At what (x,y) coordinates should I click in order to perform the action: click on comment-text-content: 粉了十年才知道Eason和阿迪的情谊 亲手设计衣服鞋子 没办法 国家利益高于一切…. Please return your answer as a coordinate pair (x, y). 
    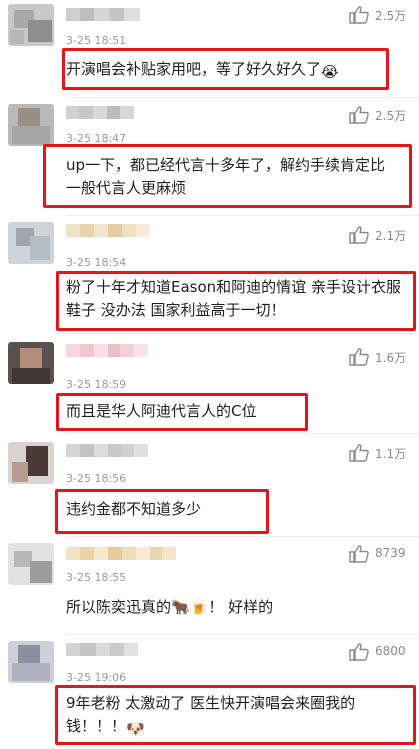
    Looking at the image, I should click on (233, 298).